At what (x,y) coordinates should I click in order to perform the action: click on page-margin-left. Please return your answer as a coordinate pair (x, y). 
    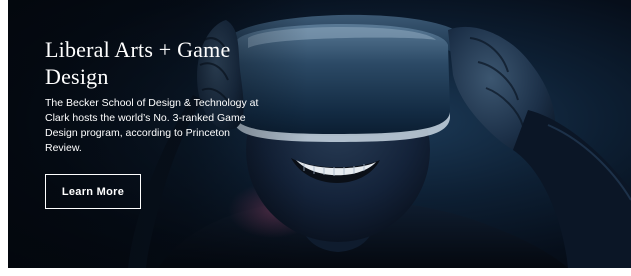
    Looking at the image, I should click on (4, 138).